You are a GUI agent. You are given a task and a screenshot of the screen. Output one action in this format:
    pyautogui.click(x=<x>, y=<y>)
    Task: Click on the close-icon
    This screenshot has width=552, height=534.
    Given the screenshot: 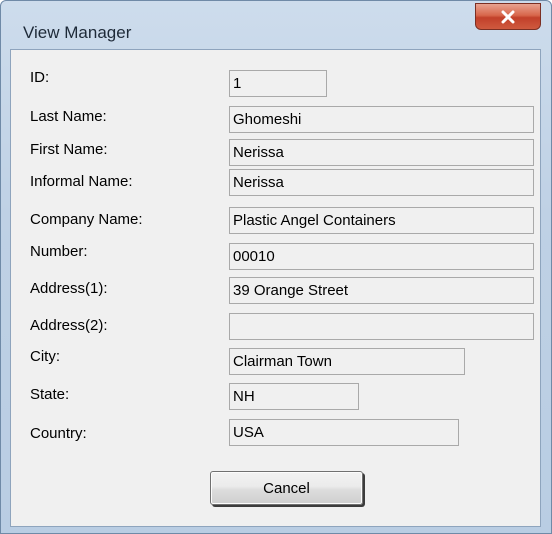 What is the action you would take?
    pyautogui.click(x=508, y=17)
    